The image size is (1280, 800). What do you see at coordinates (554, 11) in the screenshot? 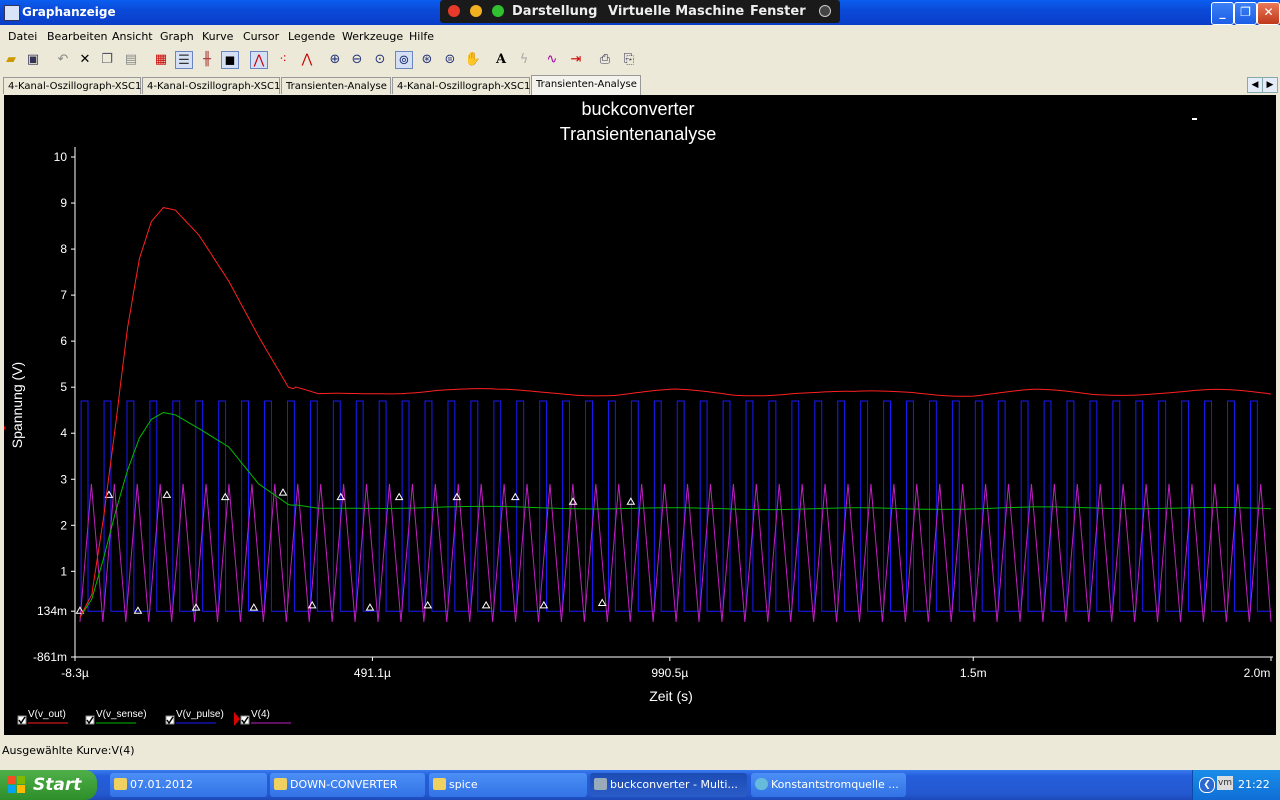
I see `vm-menu-view: Darstellung` at bounding box center [554, 11].